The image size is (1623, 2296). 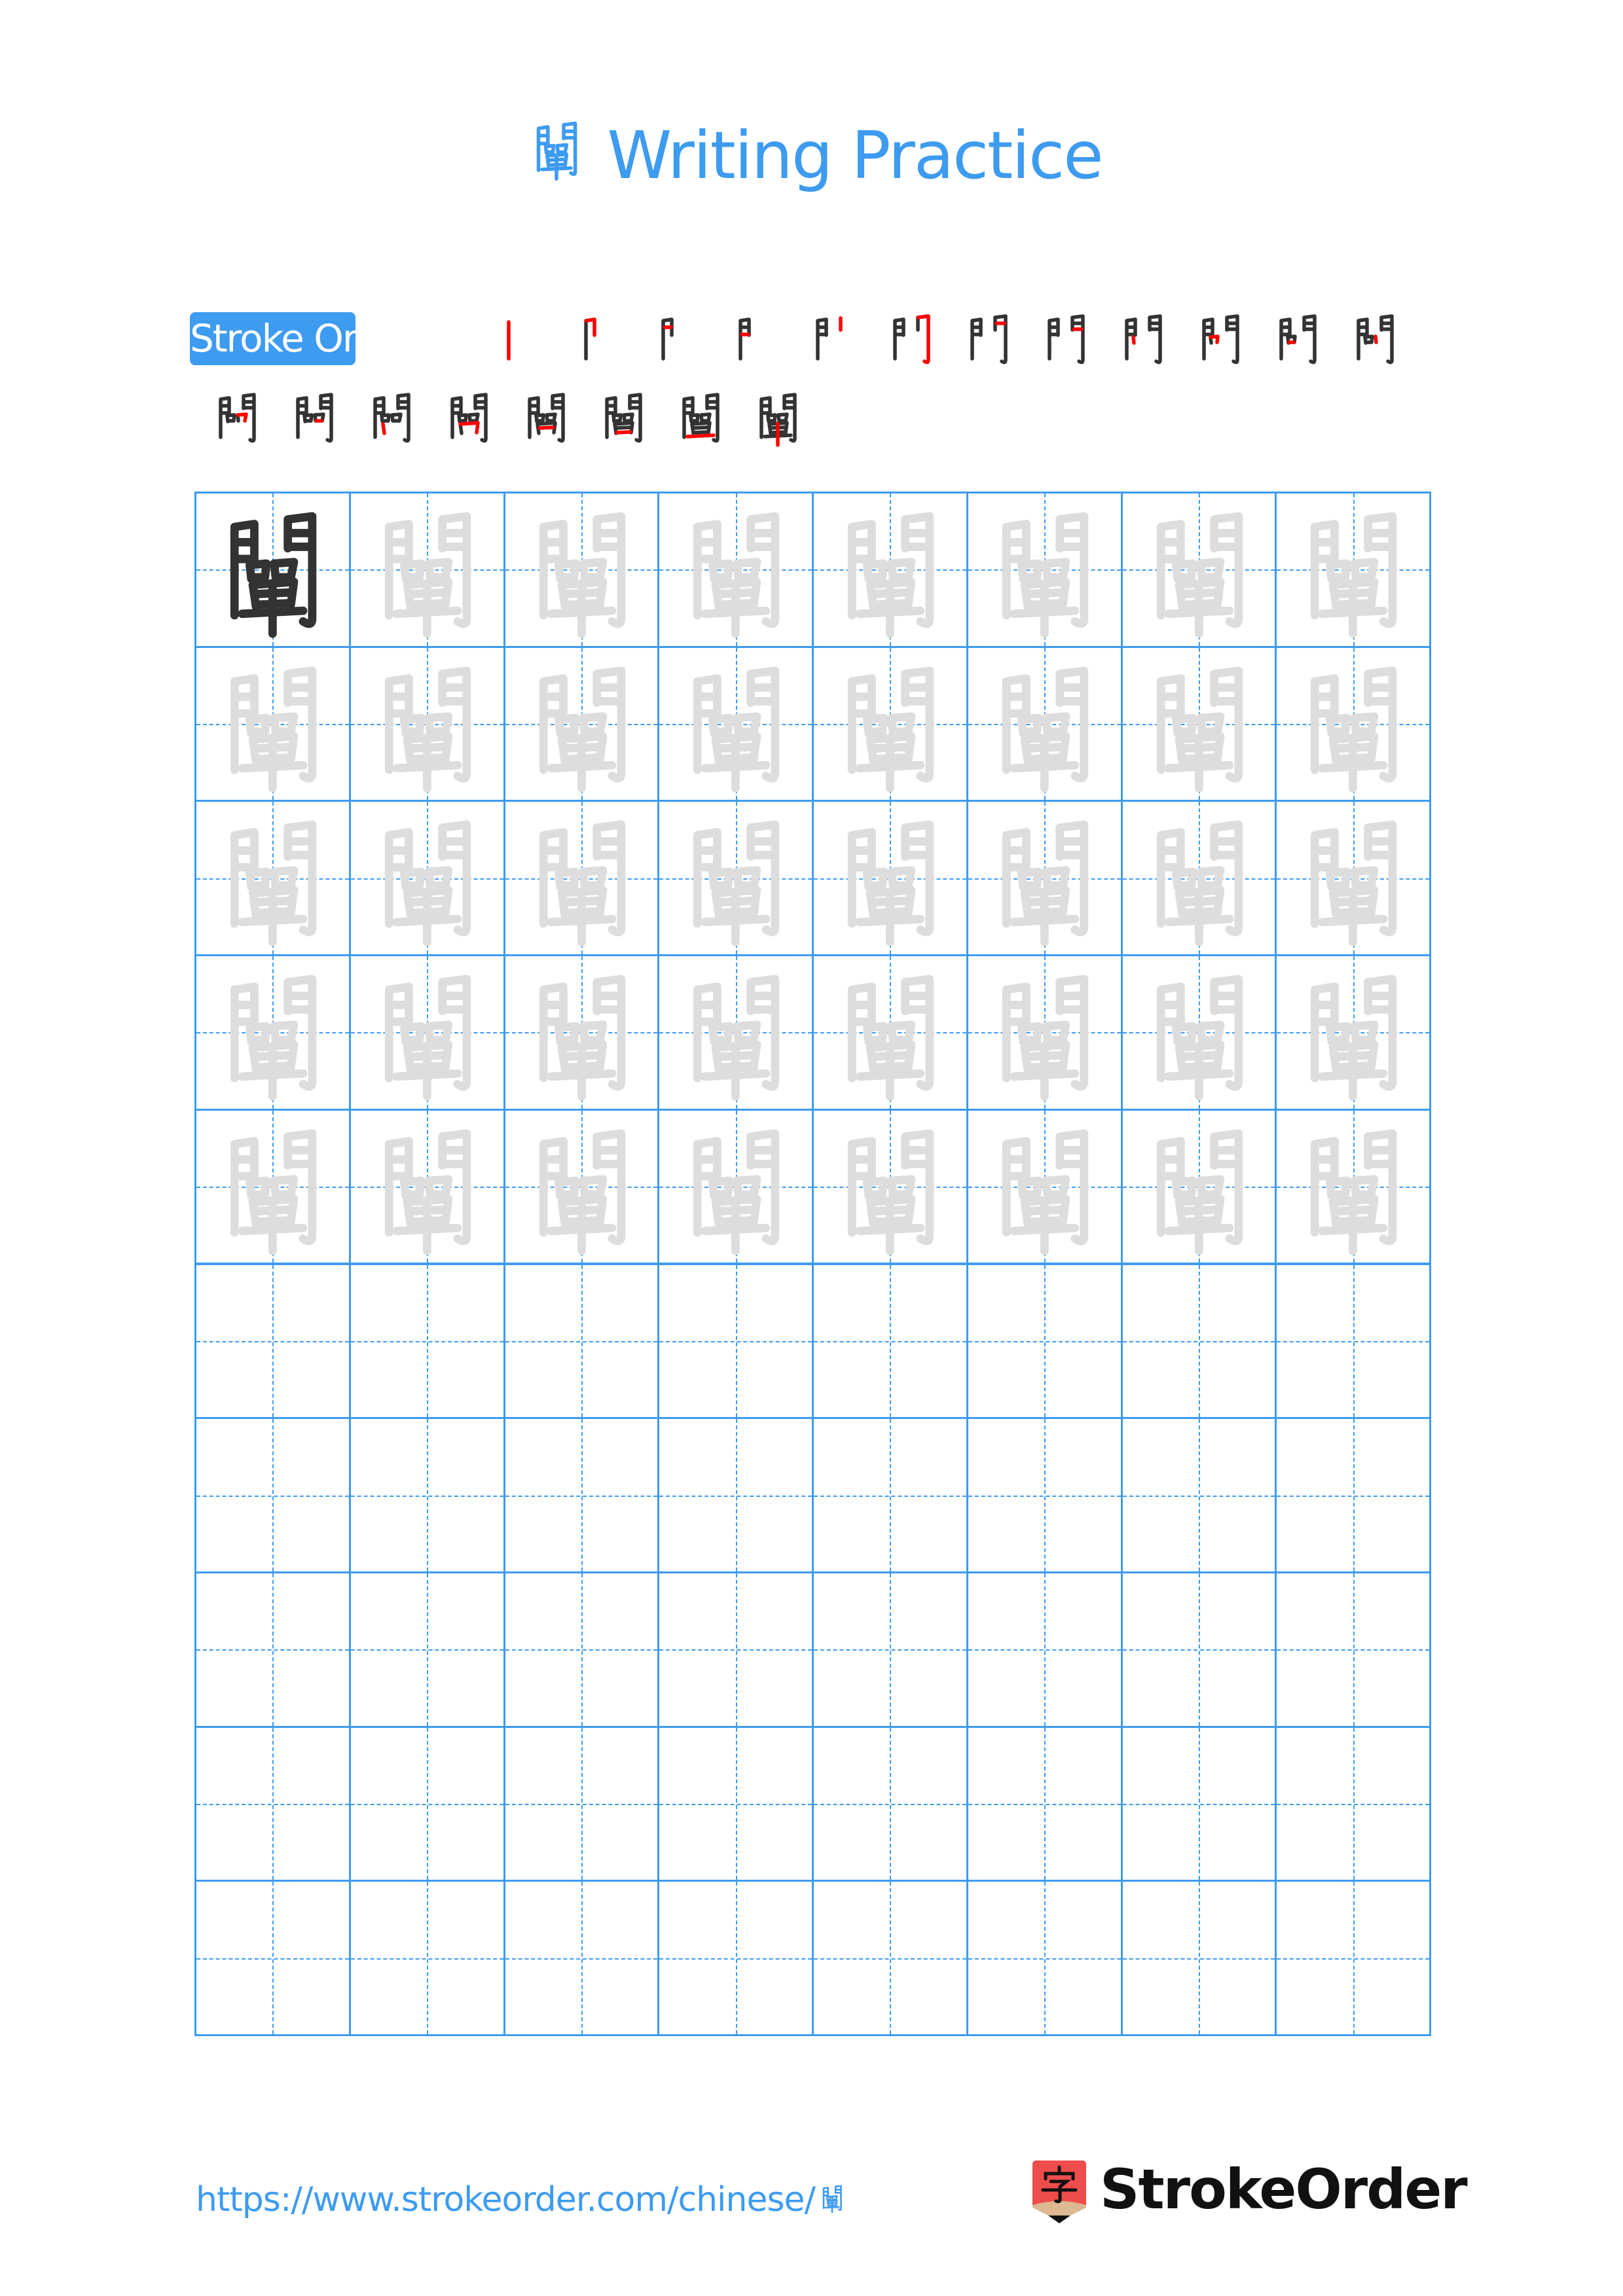 What do you see at coordinates (522, 2198) in the screenshot?
I see `footer-url-link: https://www.strokeorder.com/chinese/` at bounding box center [522, 2198].